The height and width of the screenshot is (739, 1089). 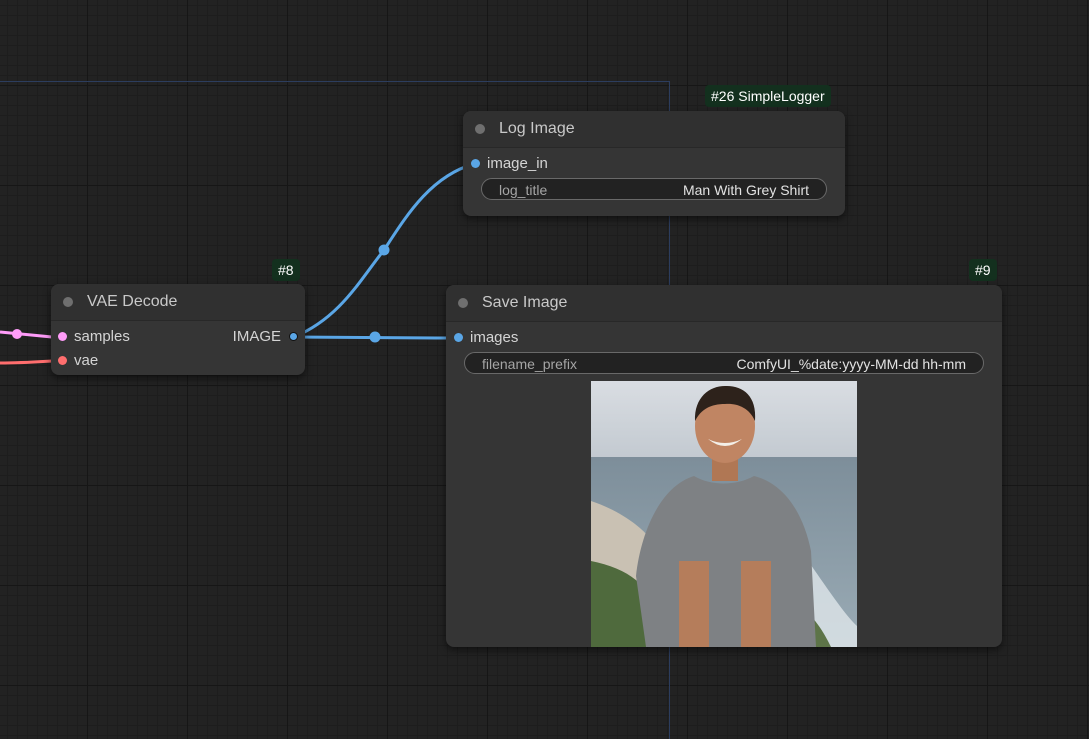 I want to click on input-slot-vae: vae, so click(x=111, y=361).